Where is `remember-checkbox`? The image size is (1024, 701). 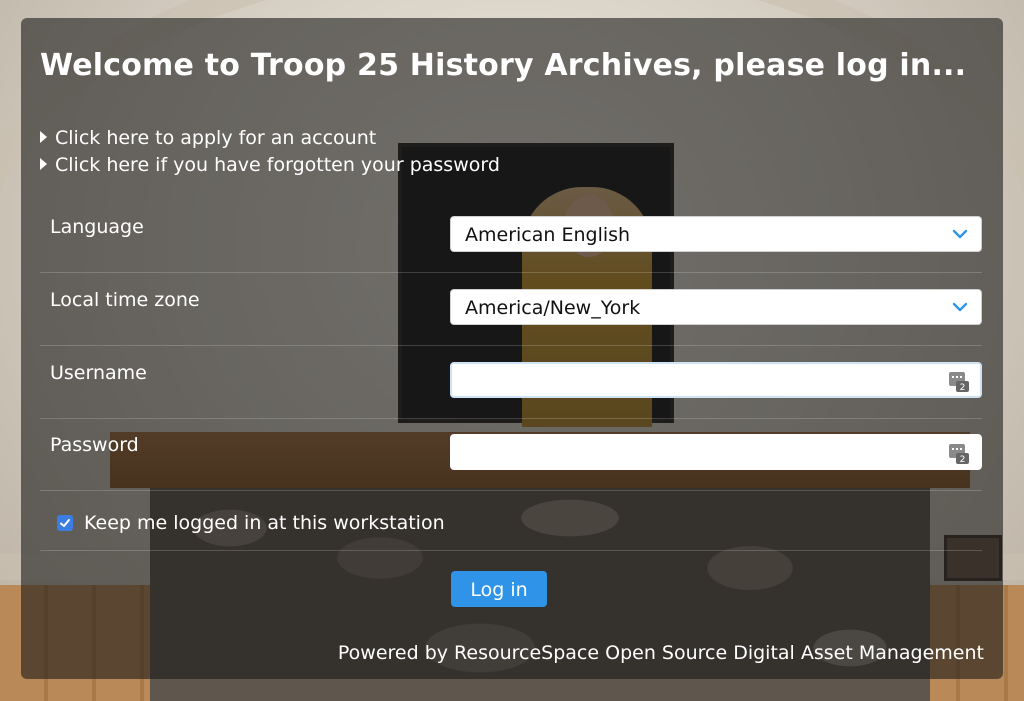 remember-checkbox is located at coordinates (65, 523).